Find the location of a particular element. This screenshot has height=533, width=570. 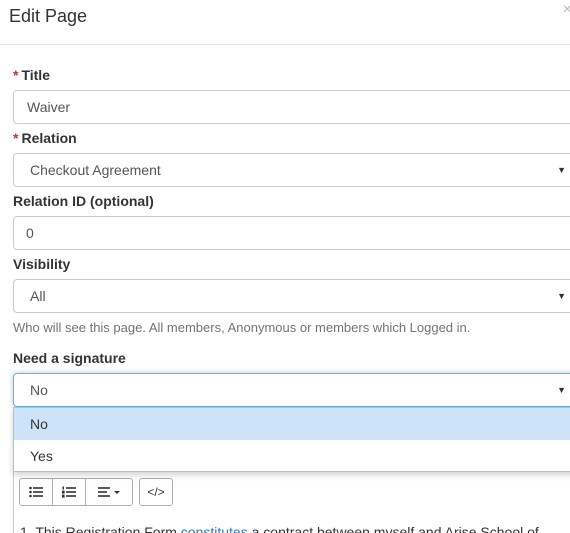

visibility-select-value: All is located at coordinates (38, 296).